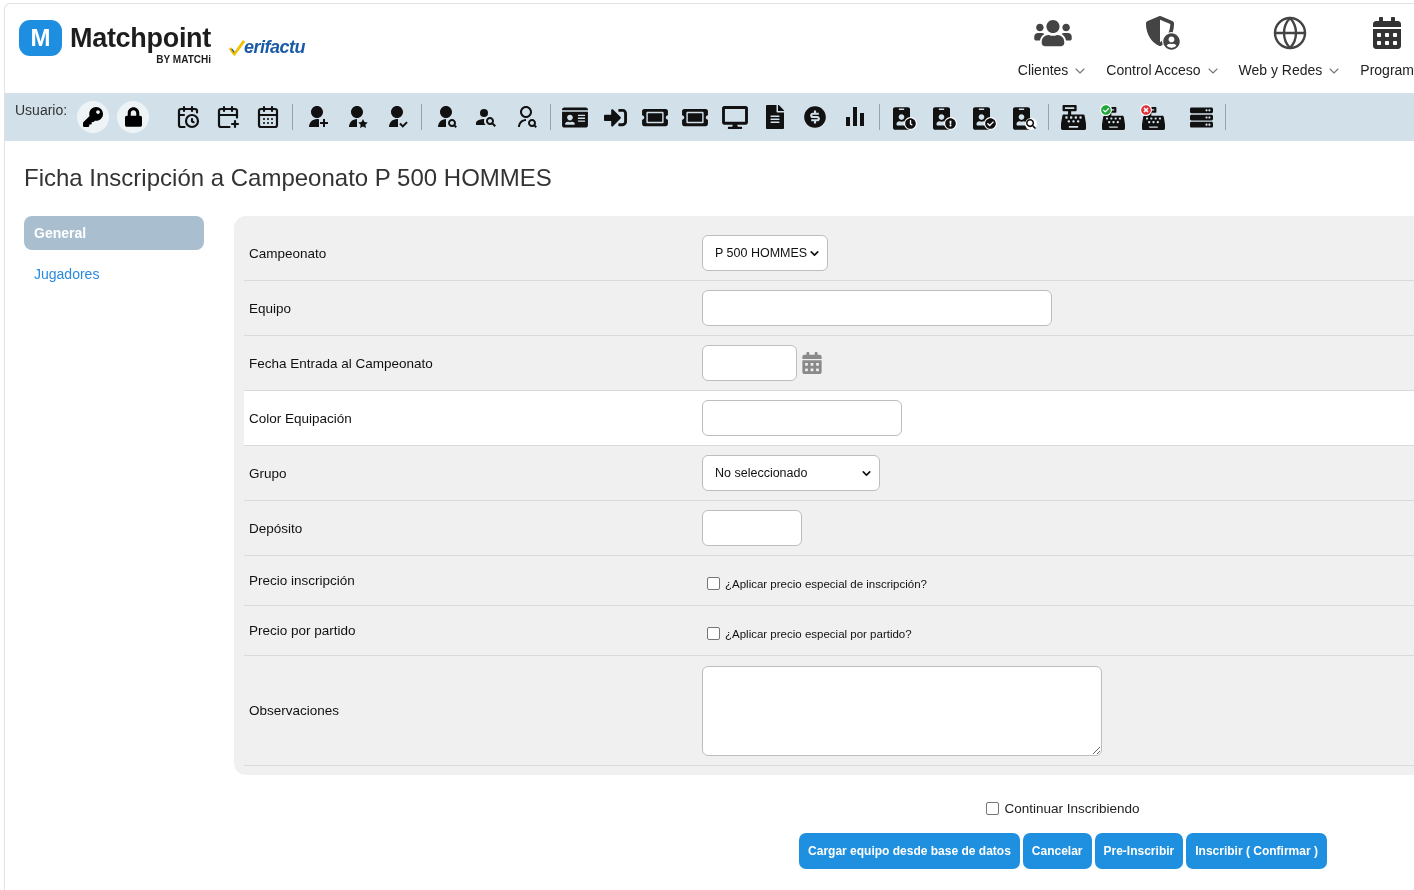 Image resolution: width=1414 pixels, height=890 pixels. I want to click on shield-user-icon, so click(1163, 33).